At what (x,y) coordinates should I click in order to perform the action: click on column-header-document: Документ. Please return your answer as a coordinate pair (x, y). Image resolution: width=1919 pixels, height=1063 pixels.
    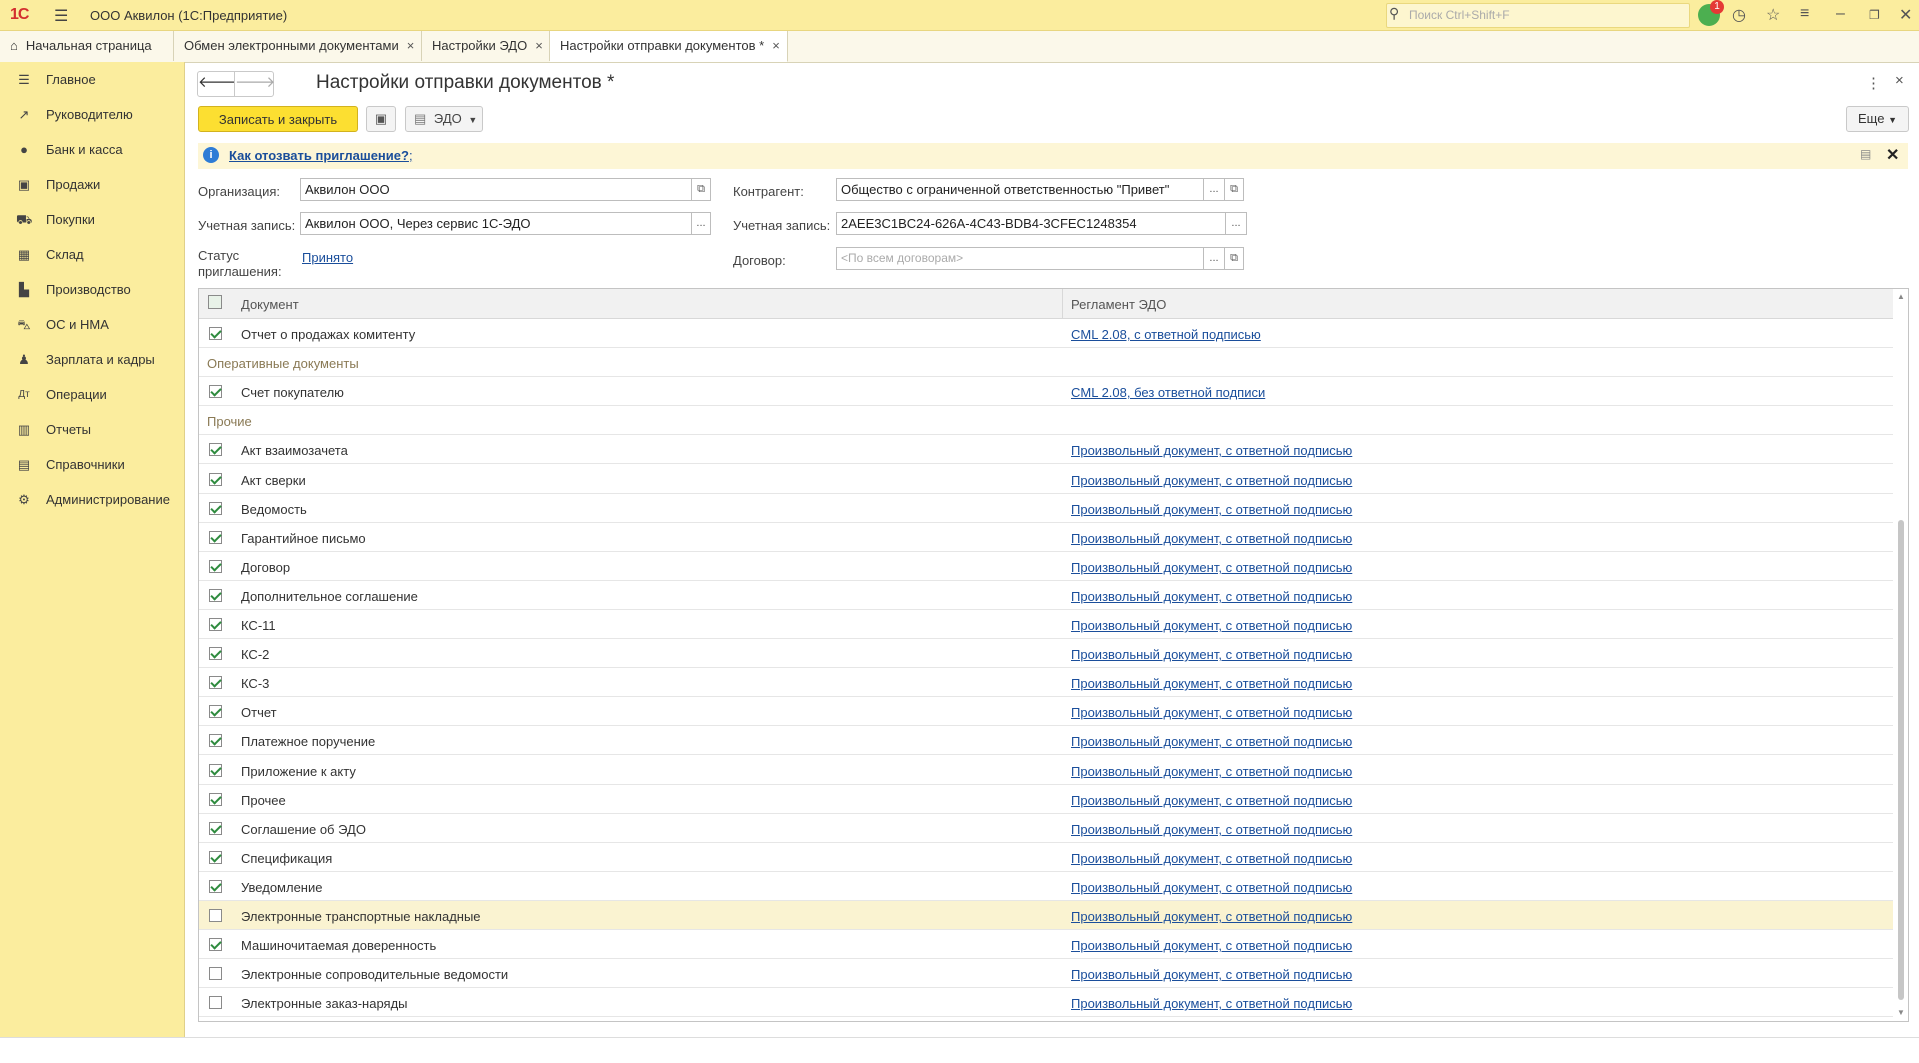
    Looking at the image, I should click on (270, 304).